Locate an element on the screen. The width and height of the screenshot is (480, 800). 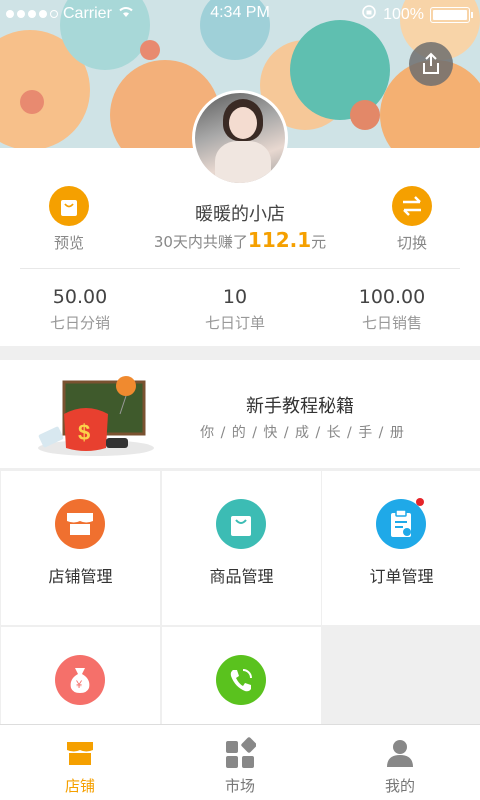
stat-item: 100.00 七日销售 is located at coordinates (392, 309).